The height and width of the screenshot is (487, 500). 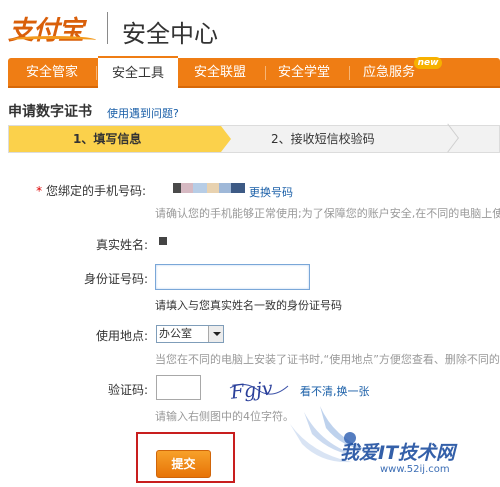 What do you see at coordinates (254, 138) in the screenshot?
I see `progress-steps: 1、填写信息 2、接收短信校验码` at bounding box center [254, 138].